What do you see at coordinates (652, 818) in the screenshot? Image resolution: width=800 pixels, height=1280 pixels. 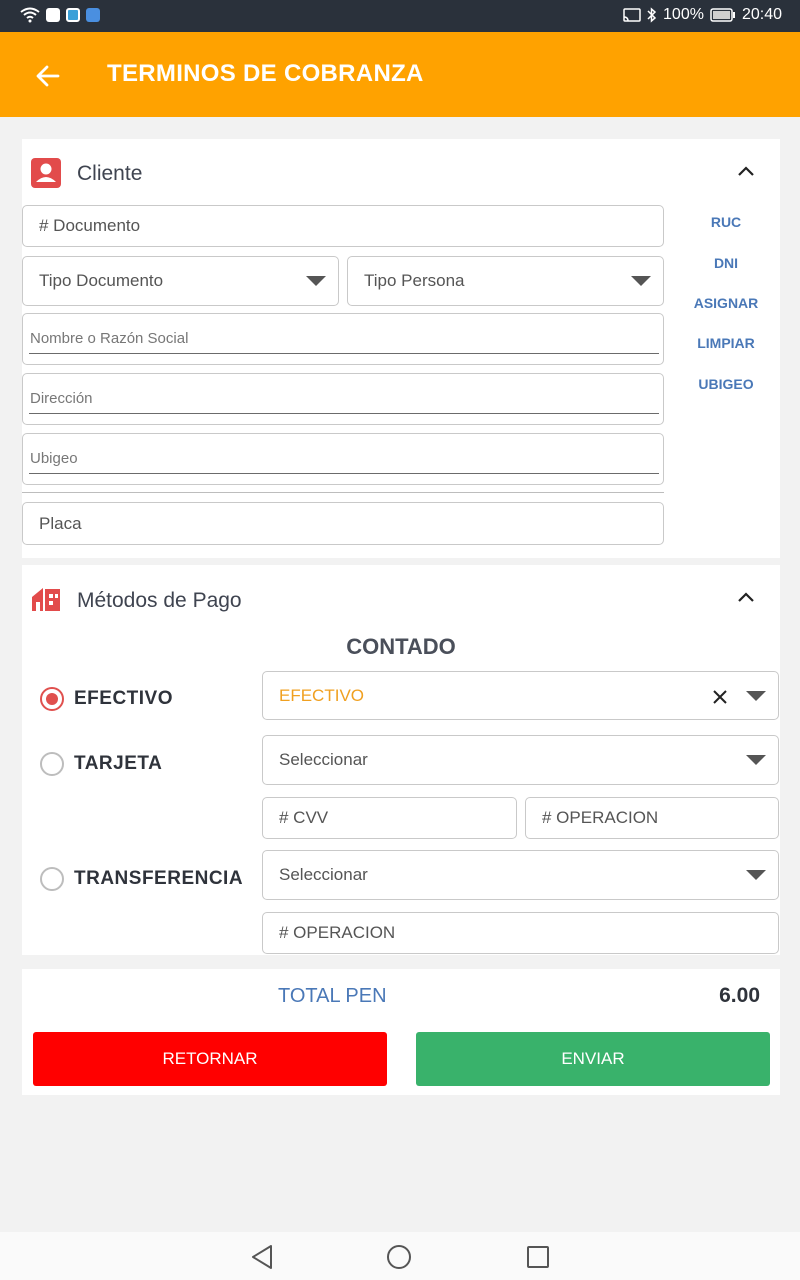 I see `tarjeta-operacion-input: # OPERACION` at bounding box center [652, 818].